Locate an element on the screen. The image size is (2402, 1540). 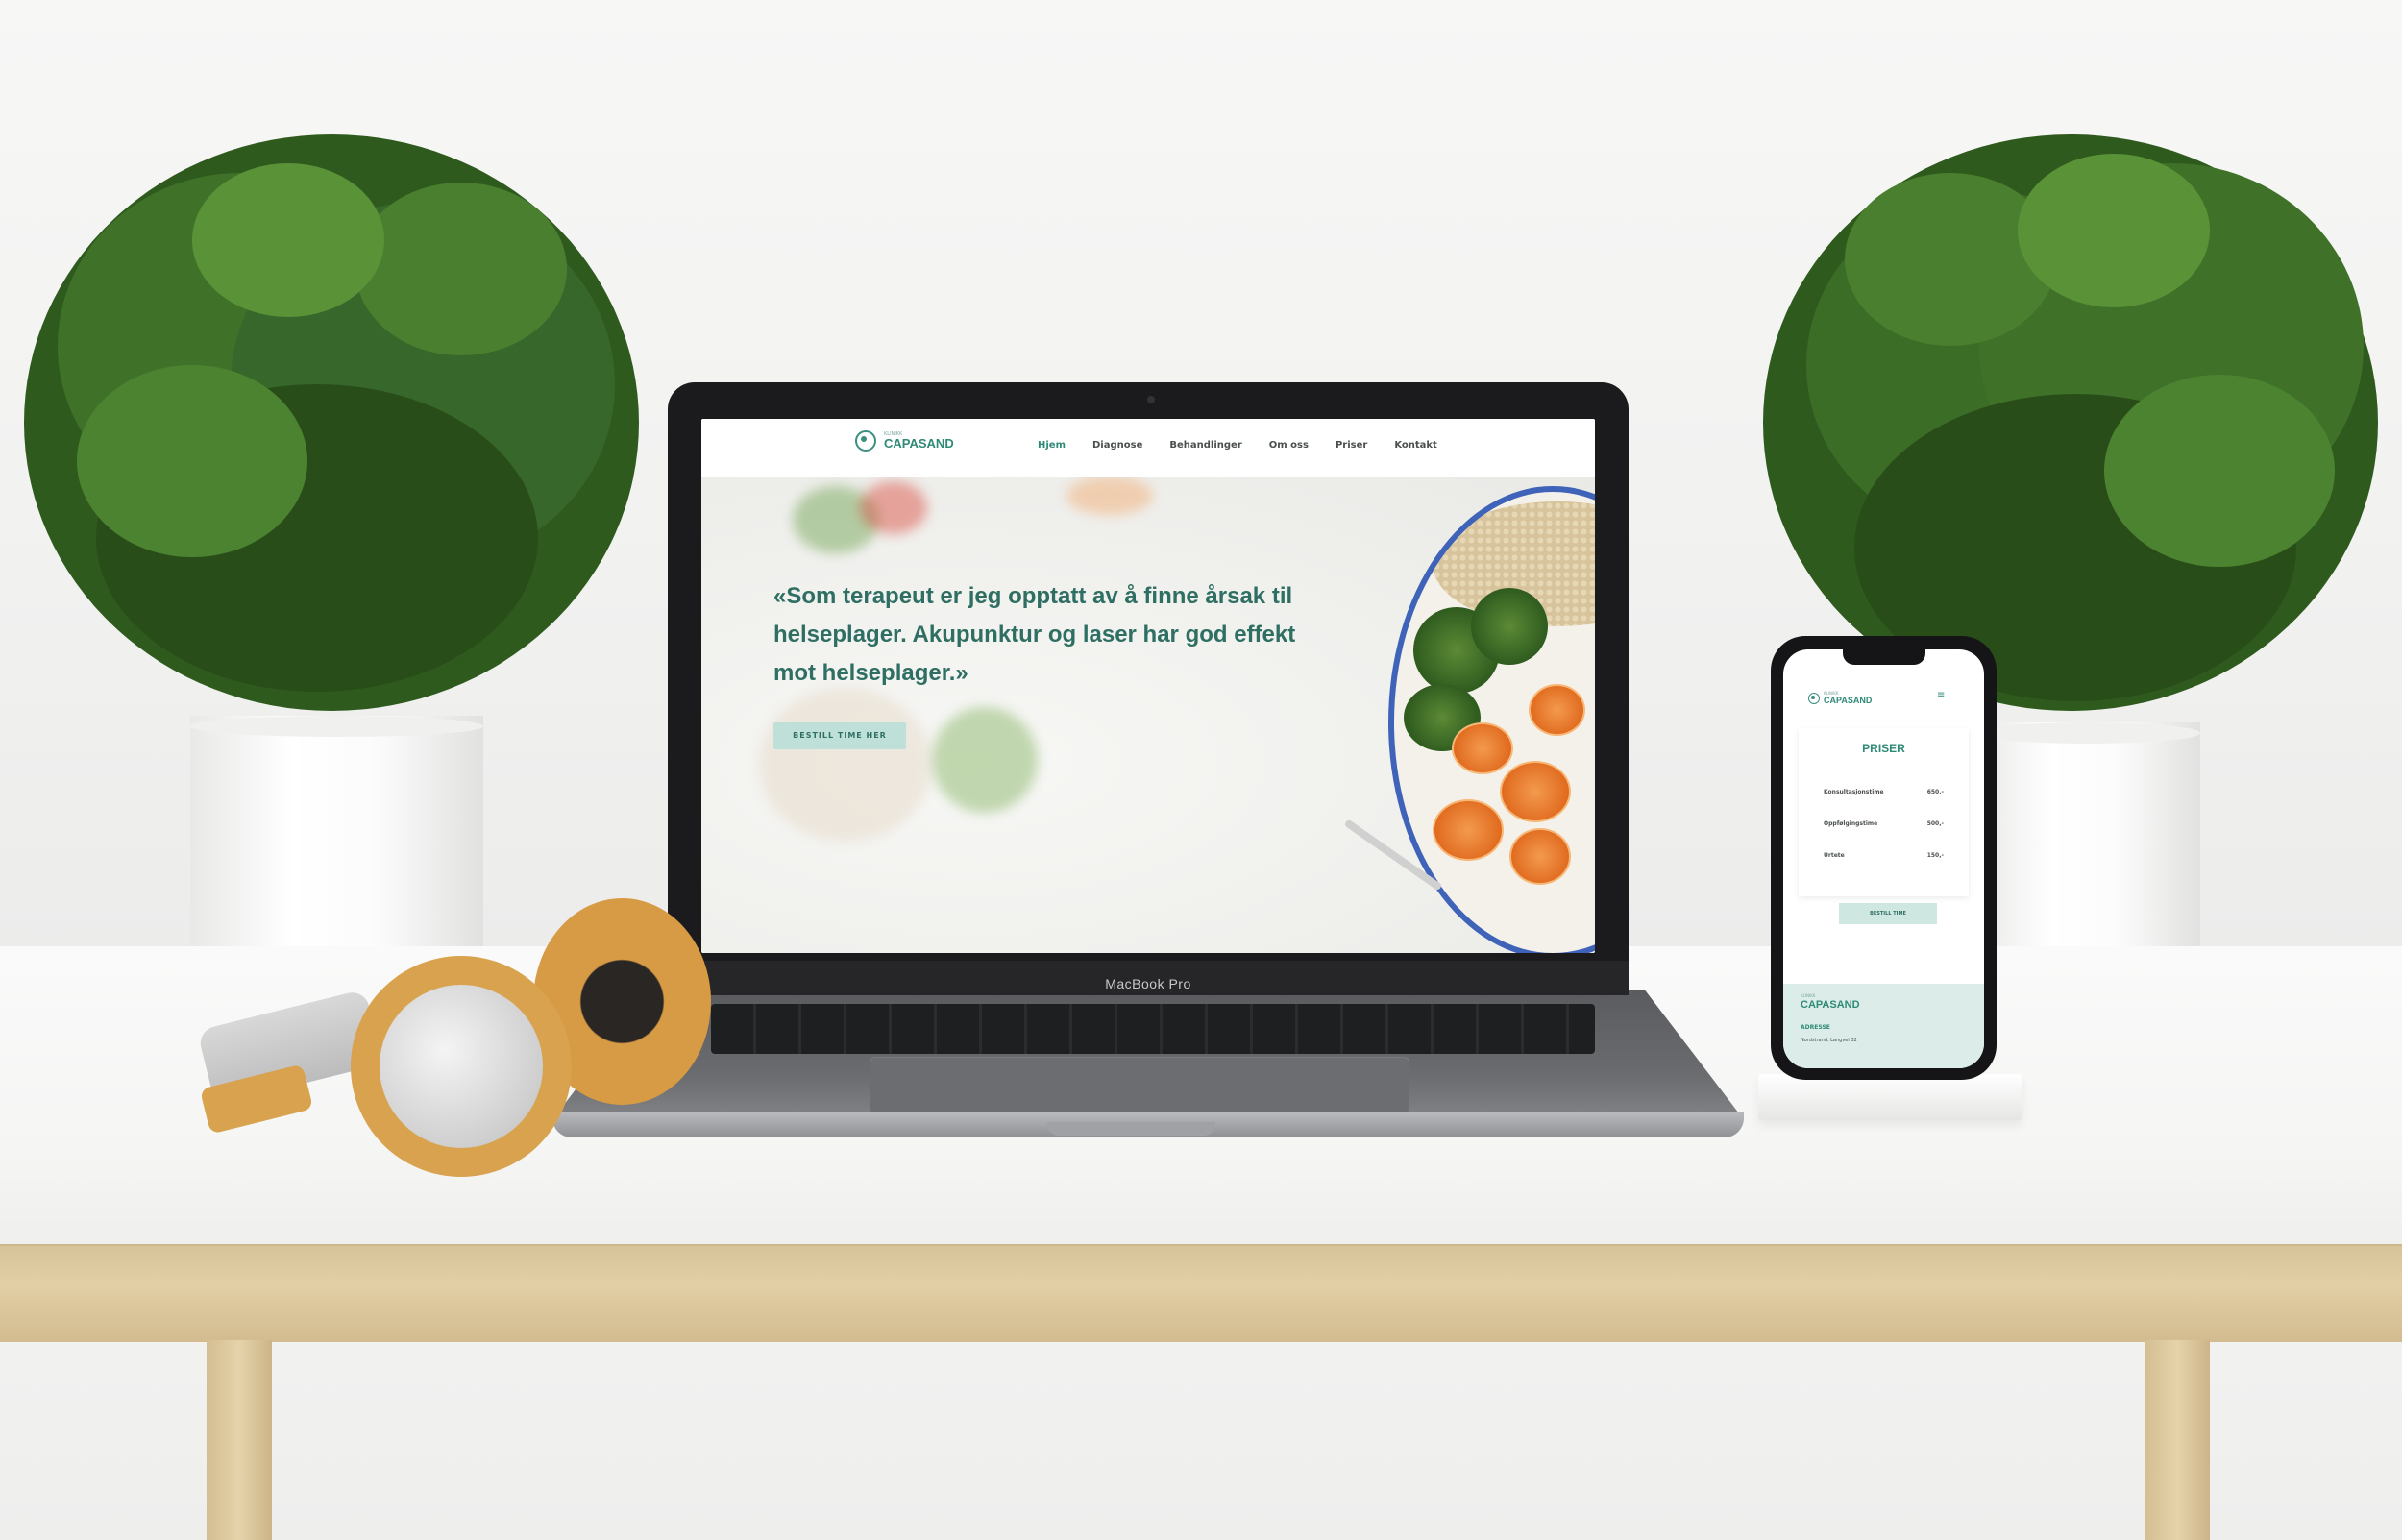
price-value: 150,- is located at coordinates (1935, 856).